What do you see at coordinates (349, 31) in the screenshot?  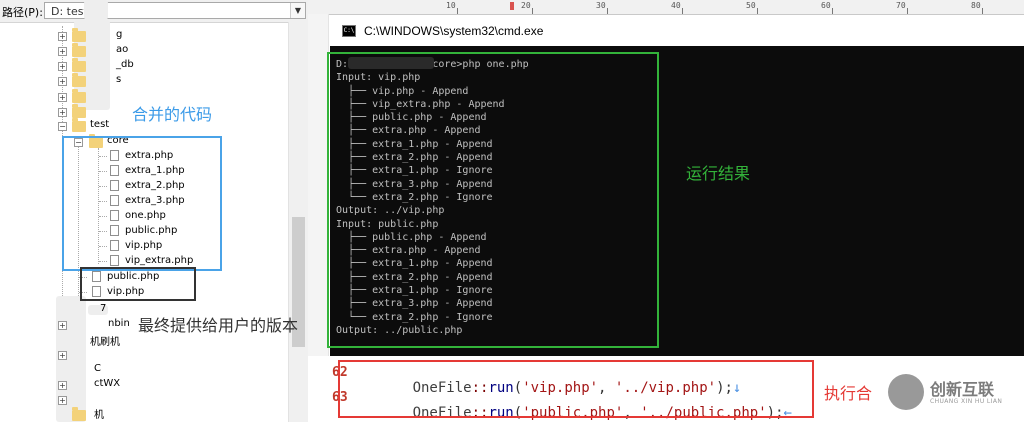 I see `cmd-icon: C:\` at bounding box center [349, 31].